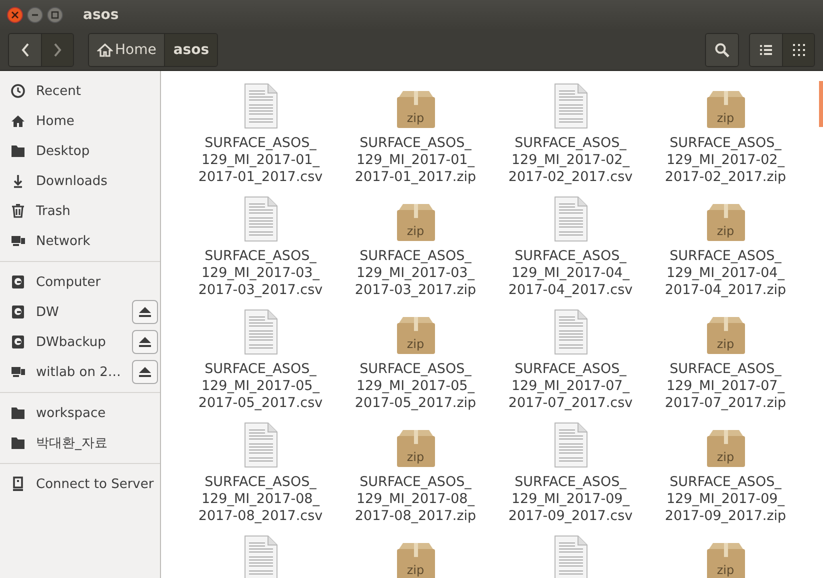 This screenshot has height=578, width=823. Describe the element at coordinates (126, 50) in the screenshot. I see `path-button: Home` at that location.